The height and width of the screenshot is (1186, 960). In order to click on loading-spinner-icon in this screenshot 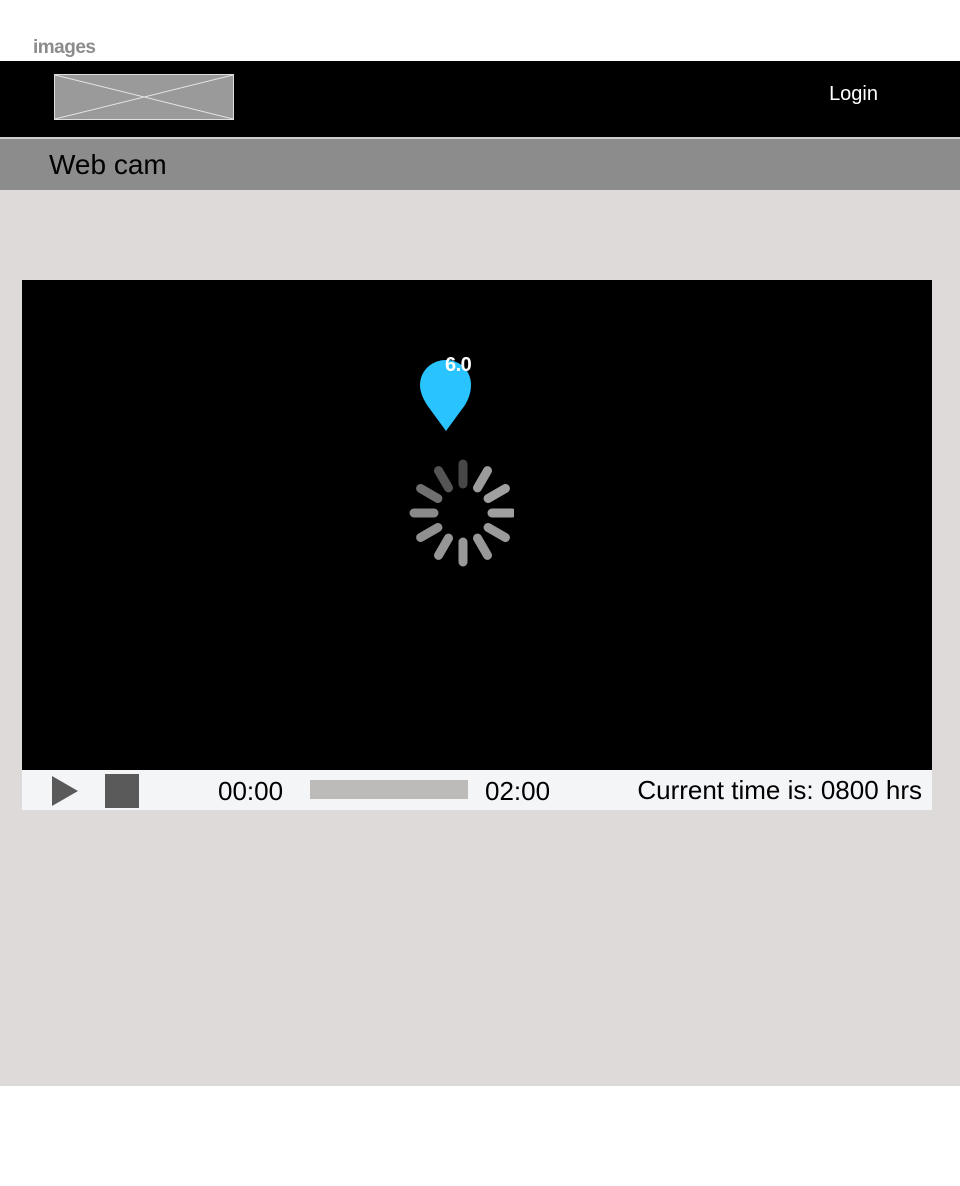, I will do `click(461, 513)`.